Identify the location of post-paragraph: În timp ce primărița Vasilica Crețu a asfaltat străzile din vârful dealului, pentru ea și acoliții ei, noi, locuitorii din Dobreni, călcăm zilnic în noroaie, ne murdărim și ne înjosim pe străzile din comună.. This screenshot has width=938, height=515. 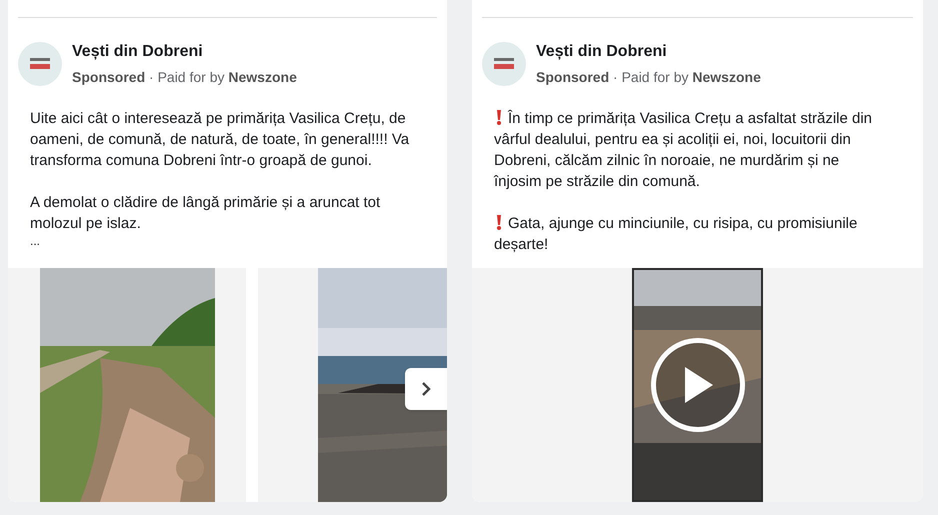
(684, 150).